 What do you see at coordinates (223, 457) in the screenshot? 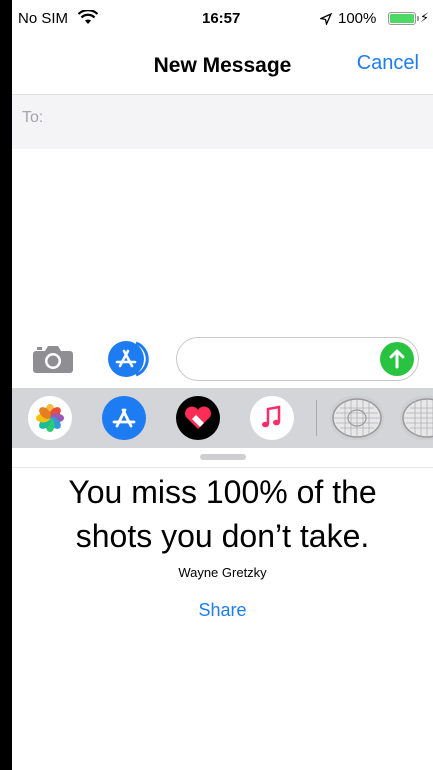
I see `drag-handle` at bounding box center [223, 457].